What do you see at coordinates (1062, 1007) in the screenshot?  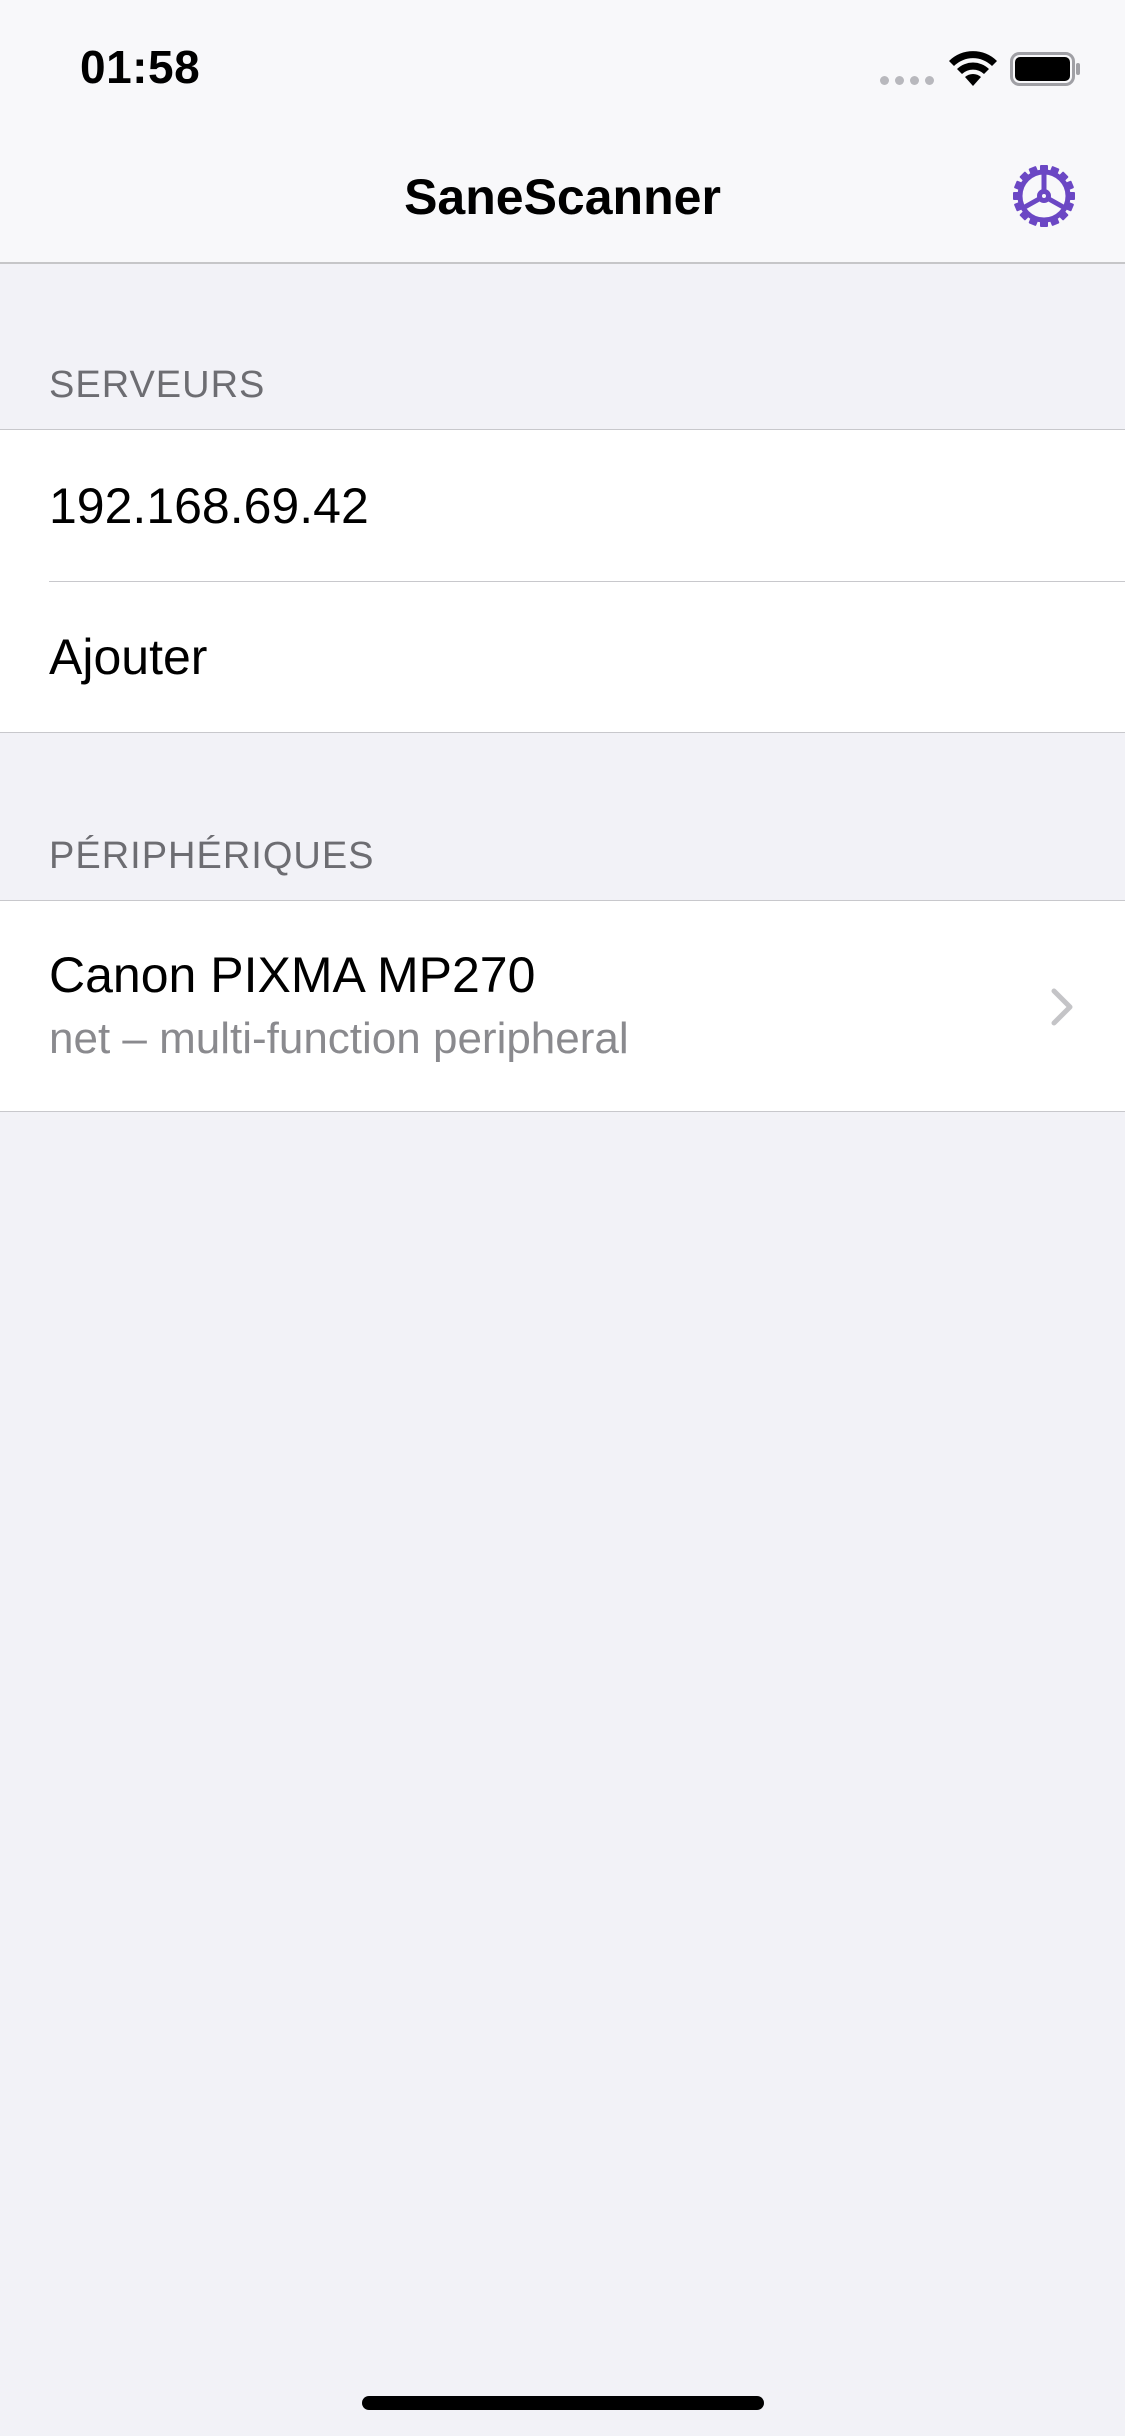 I see `chevron-right-icon` at bounding box center [1062, 1007].